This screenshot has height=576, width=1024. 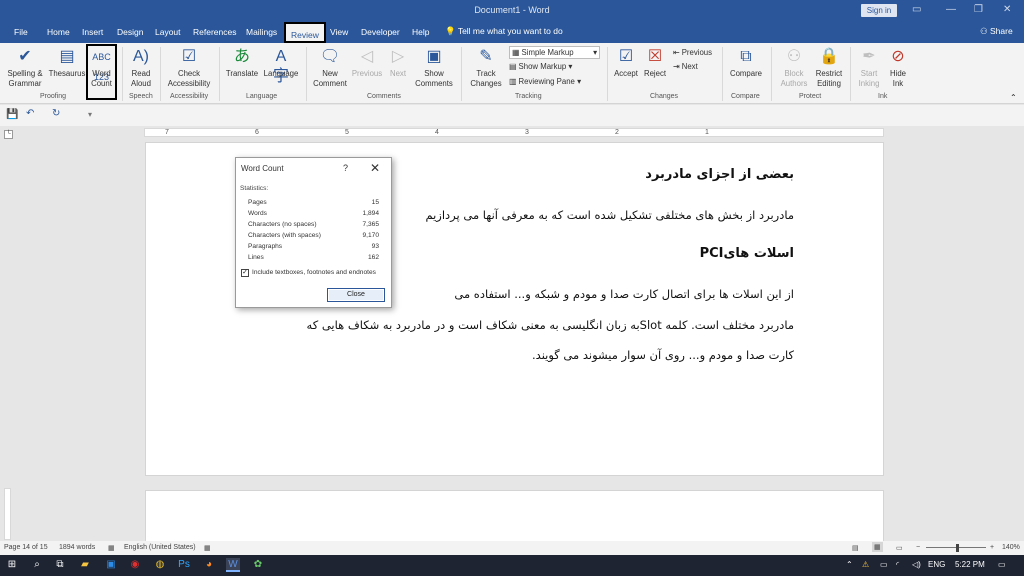 I want to click on tab-home: Home, so click(x=58, y=32).